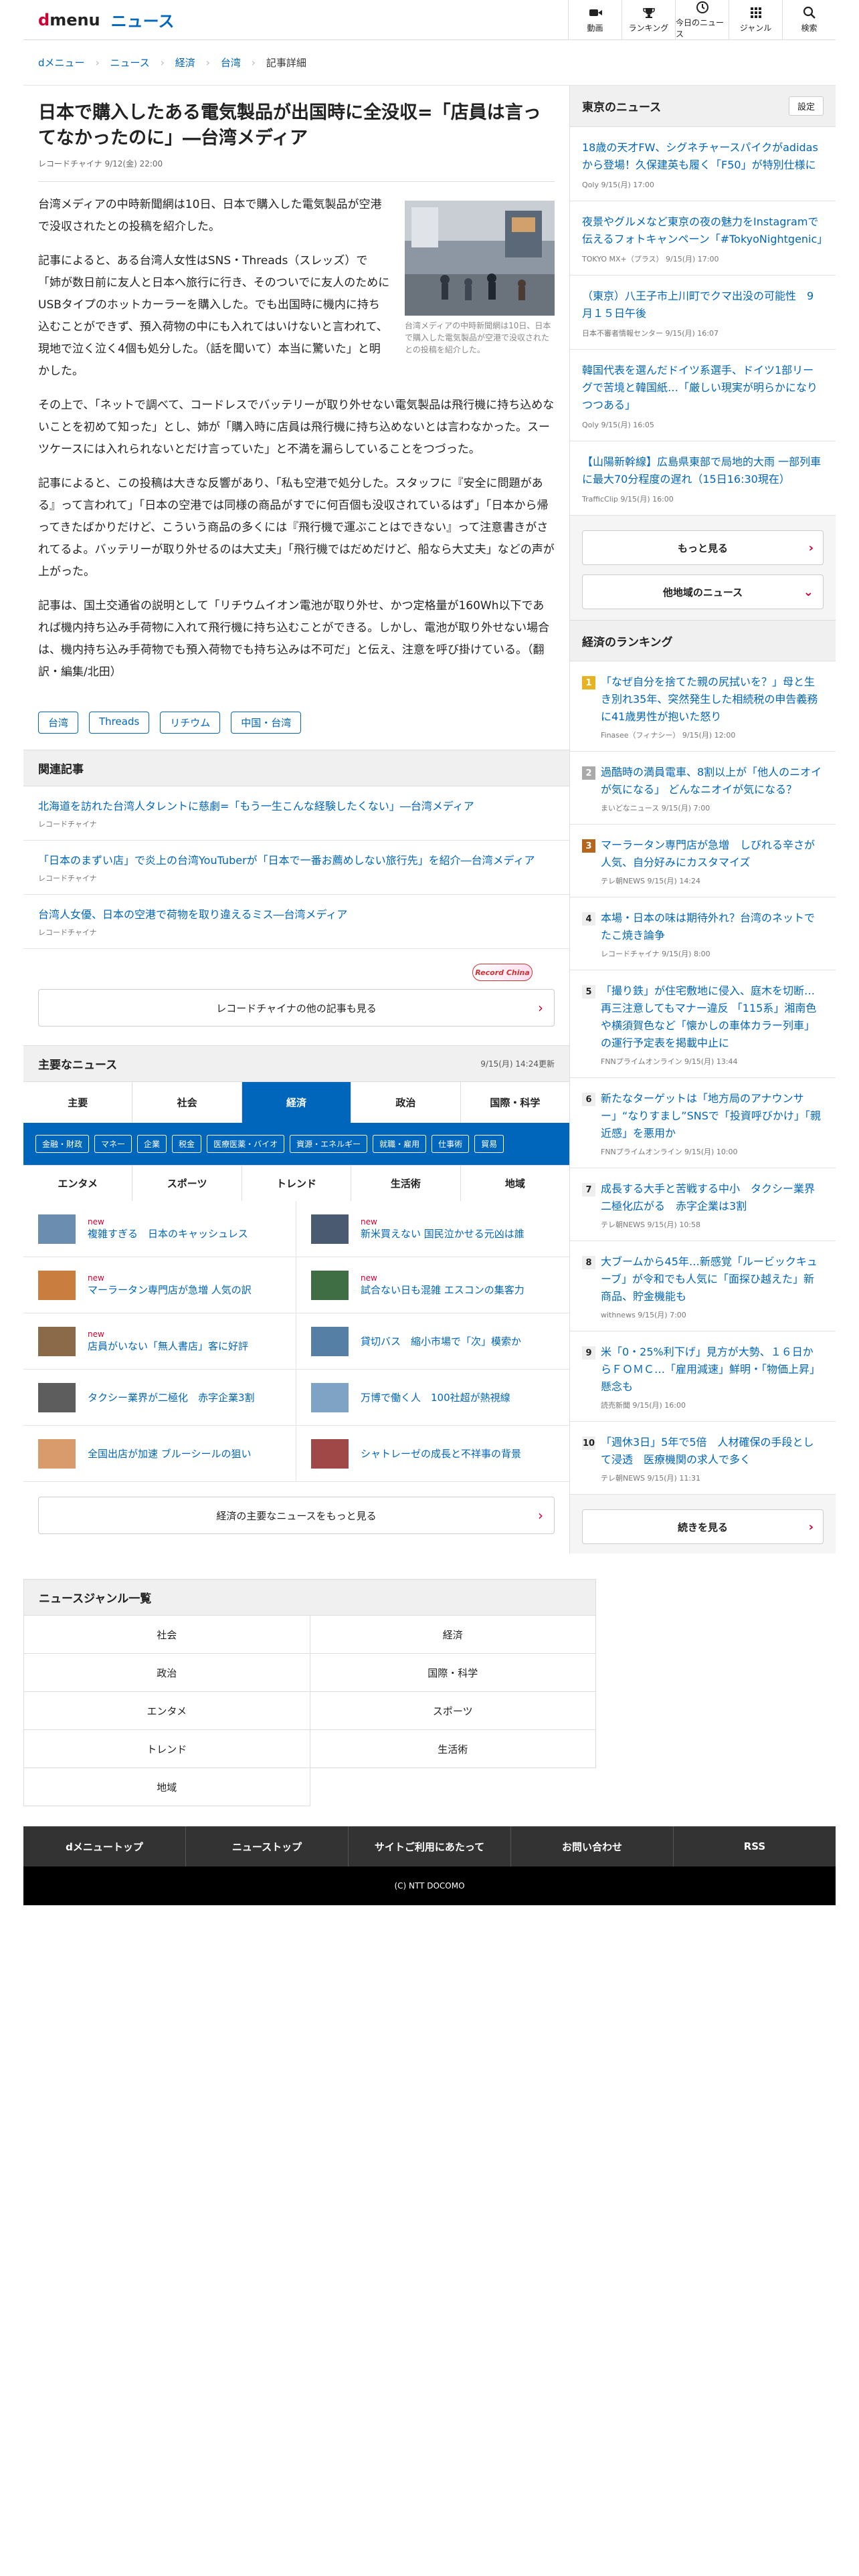  What do you see at coordinates (503, 973) in the screenshot?
I see `record-china-logo: Record China` at bounding box center [503, 973].